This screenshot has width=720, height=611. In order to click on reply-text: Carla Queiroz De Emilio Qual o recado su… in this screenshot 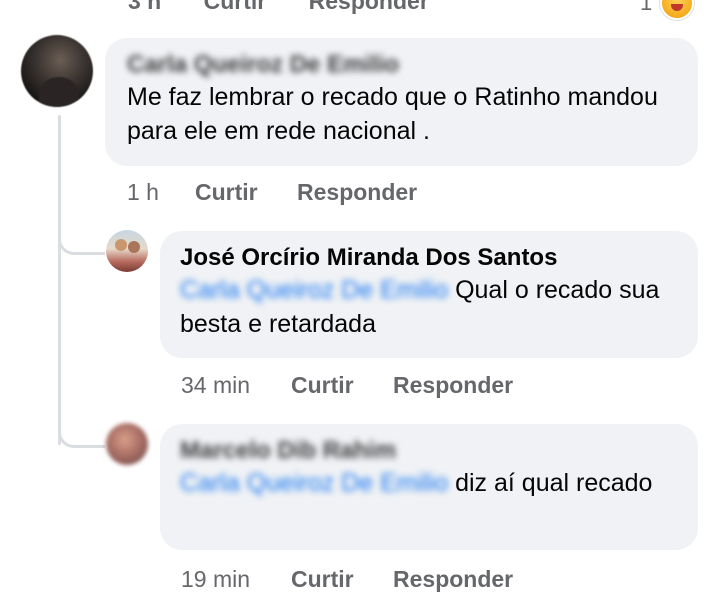, I will do `click(429, 307)`.